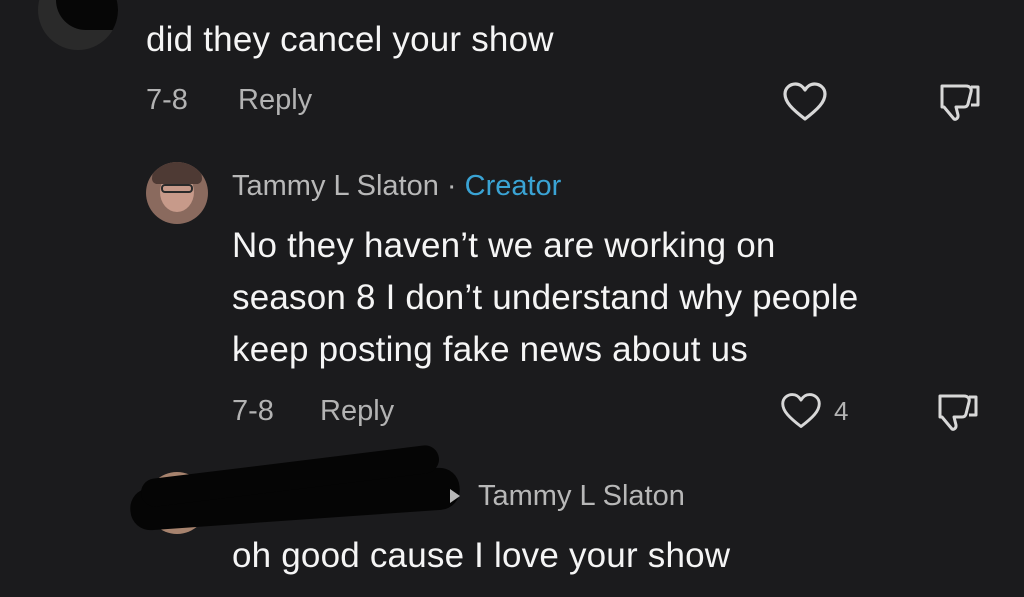 This screenshot has width=1024, height=597. Describe the element at coordinates (481, 555) in the screenshot. I see `comment-text: oh good cause I love your show` at that location.